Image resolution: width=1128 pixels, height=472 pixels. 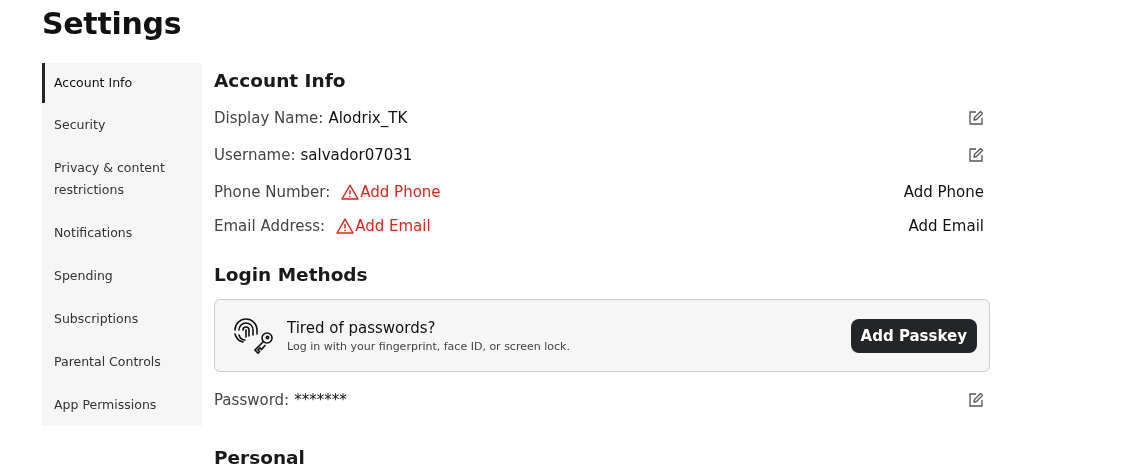 I want to click on field-value: Alodrix_TK, so click(x=368, y=118).